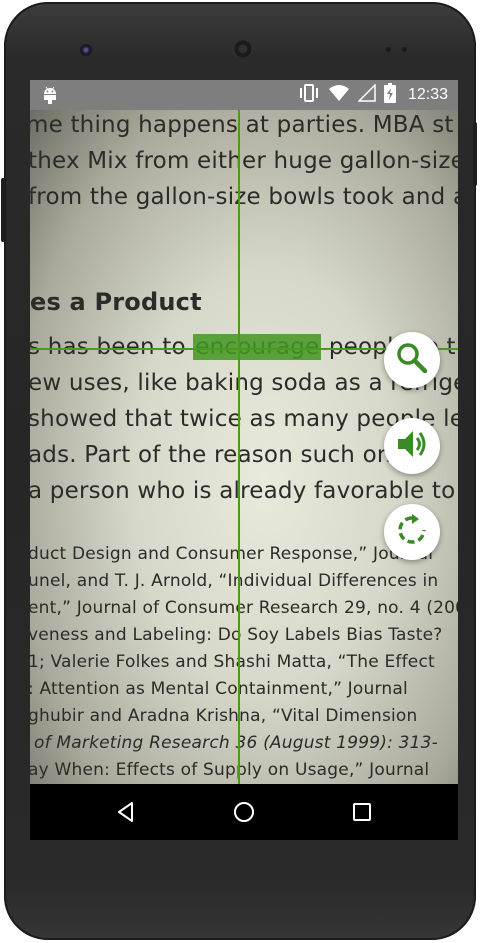 The width and height of the screenshot is (480, 943). I want to click on navigation-bar, so click(244, 812).